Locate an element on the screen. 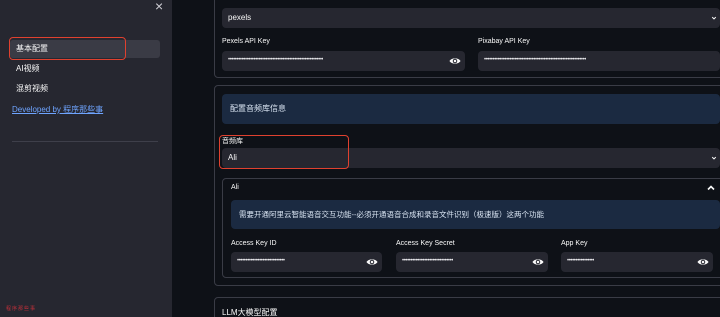 The height and width of the screenshot is (317, 720). pixabay-label: Pixabay API Key is located at coordinates (504, 41).